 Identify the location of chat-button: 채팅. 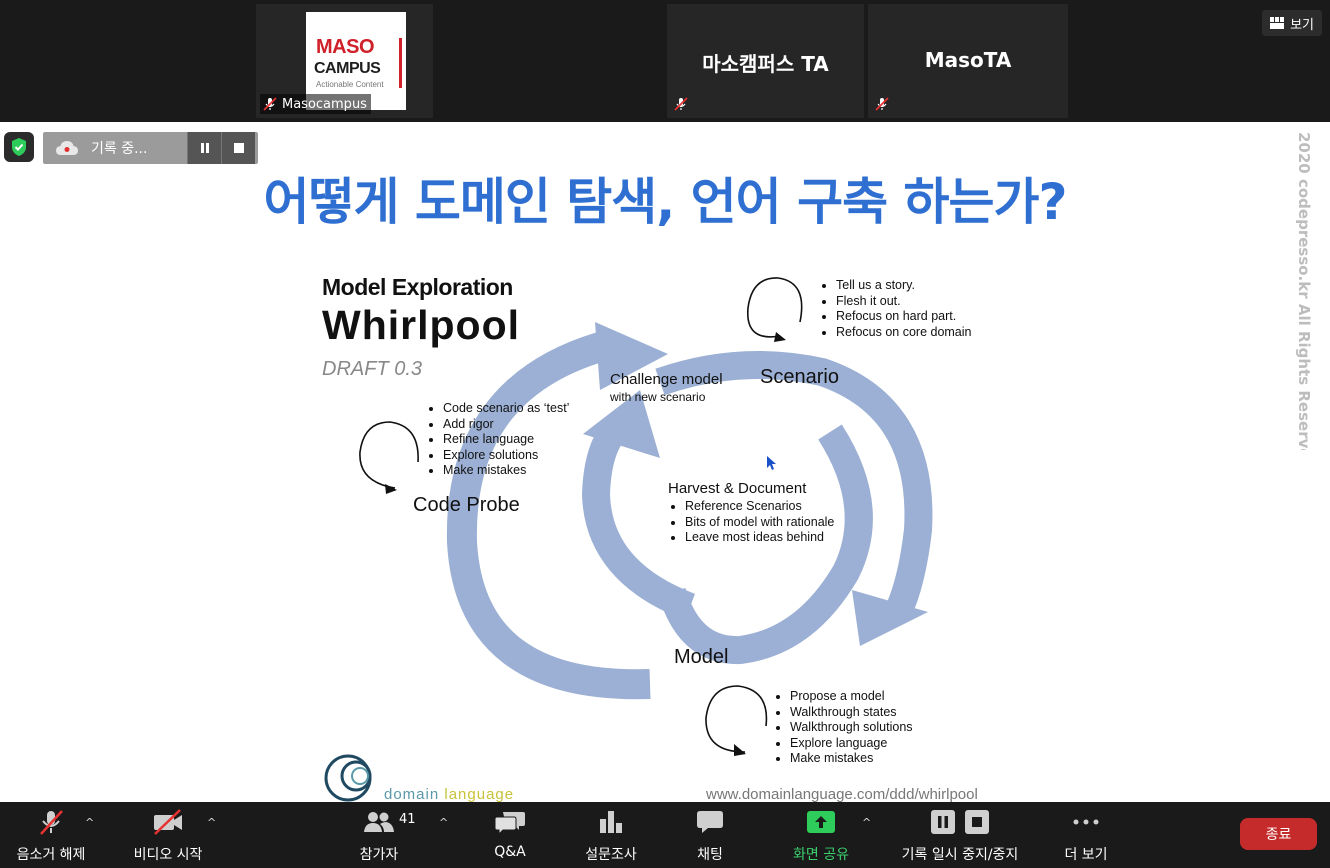
(710, 835).